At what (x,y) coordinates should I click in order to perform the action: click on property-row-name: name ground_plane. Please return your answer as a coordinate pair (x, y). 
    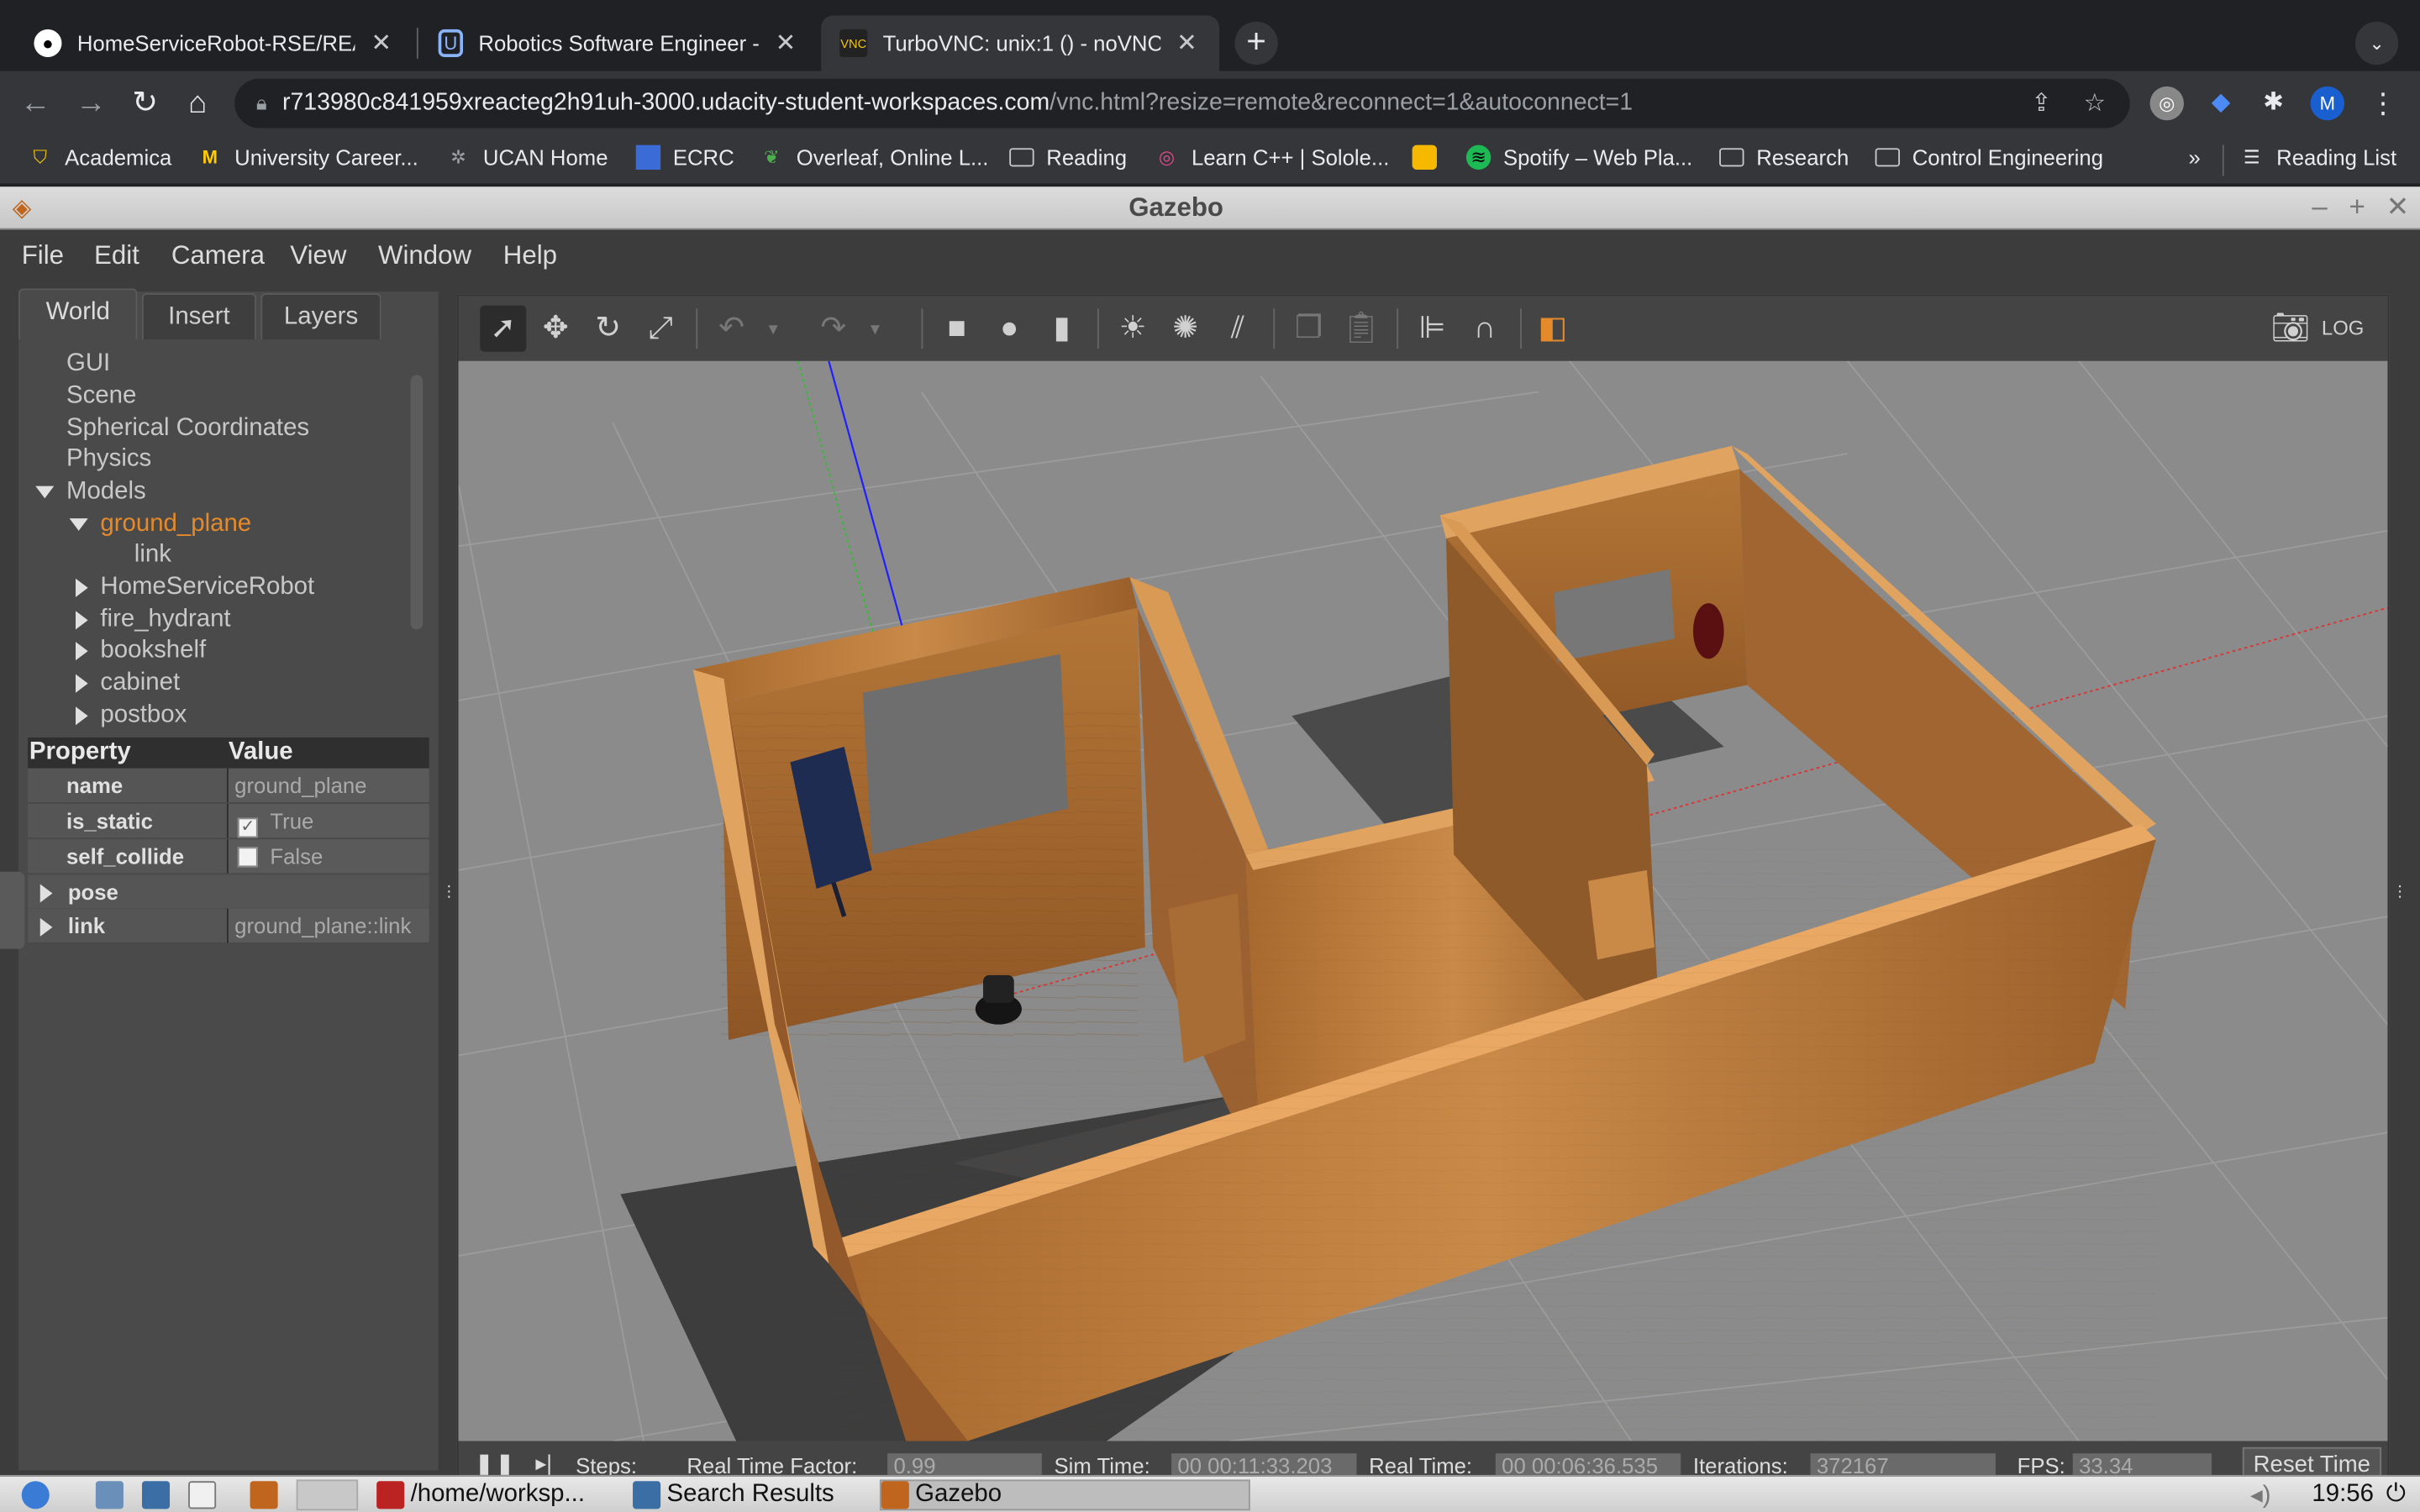
    Looking at the image, I should click on (228, 785).